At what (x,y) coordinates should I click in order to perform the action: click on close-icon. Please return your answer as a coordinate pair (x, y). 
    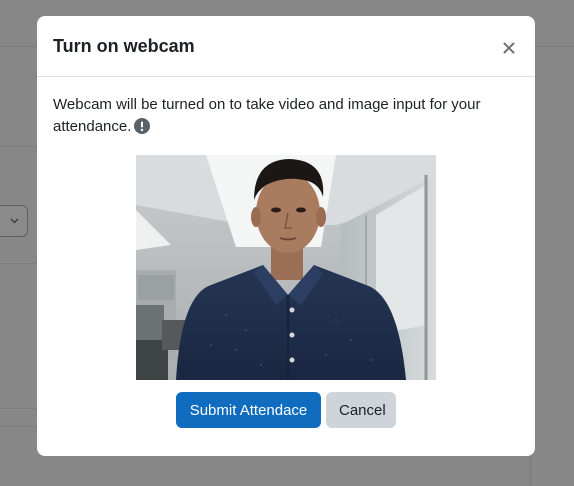
    Looking at the image, I should click on (509, 48).